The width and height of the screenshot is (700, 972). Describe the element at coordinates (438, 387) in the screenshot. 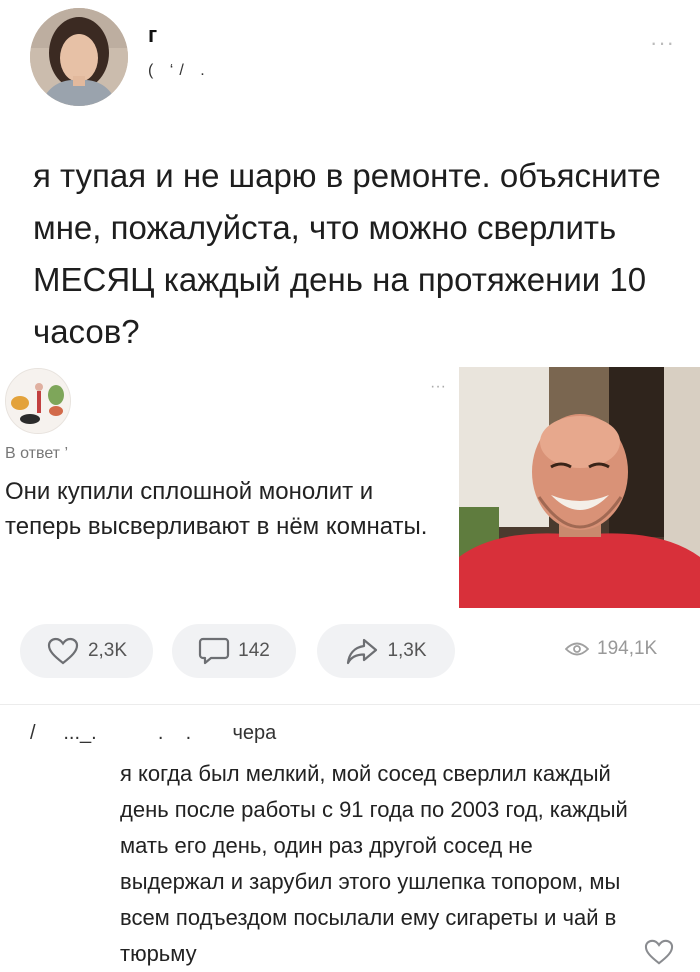

I see `reply-more-button: ···` at that location.